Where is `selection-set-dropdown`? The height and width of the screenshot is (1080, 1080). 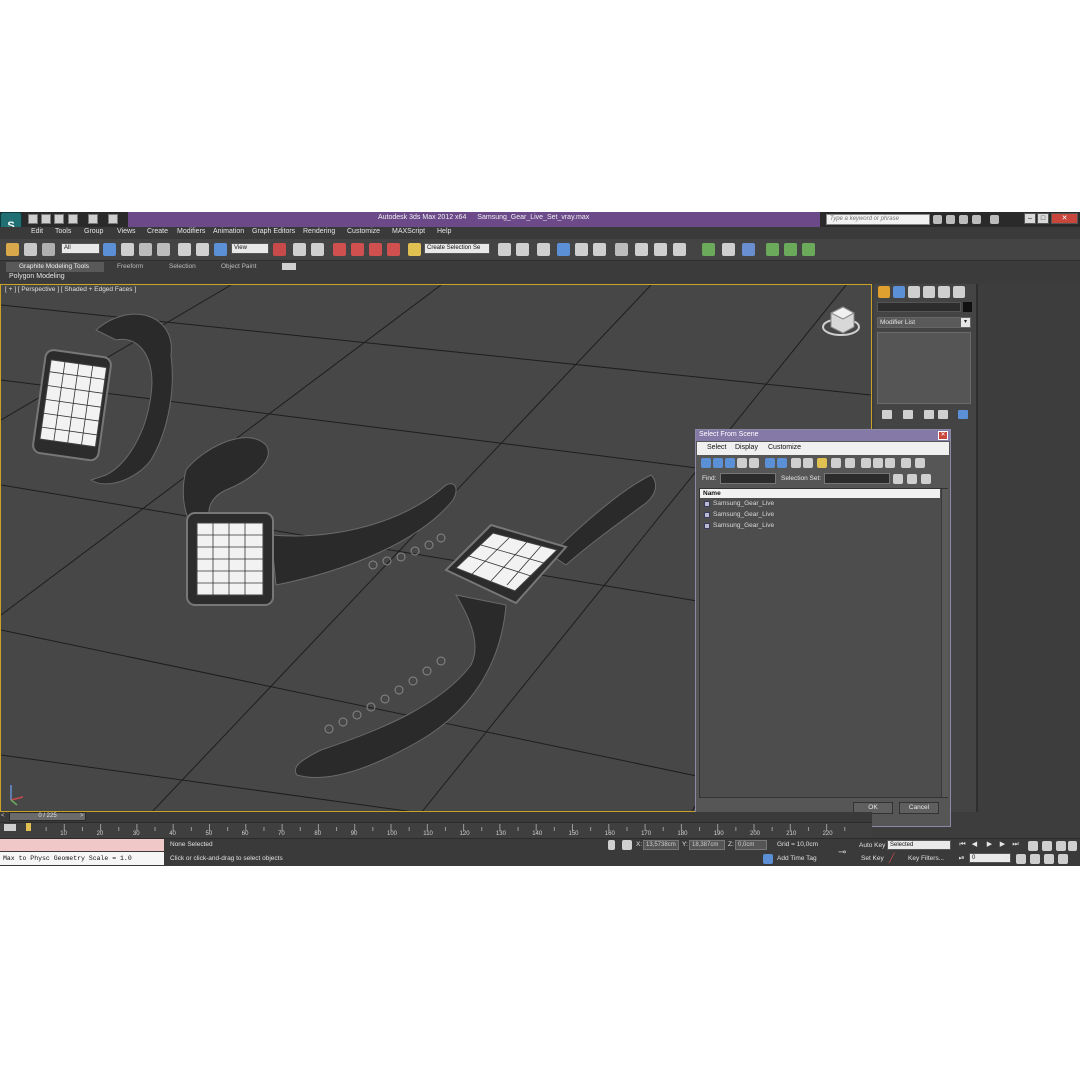 selection-set-dropdown is located at coordinates (857, 478).